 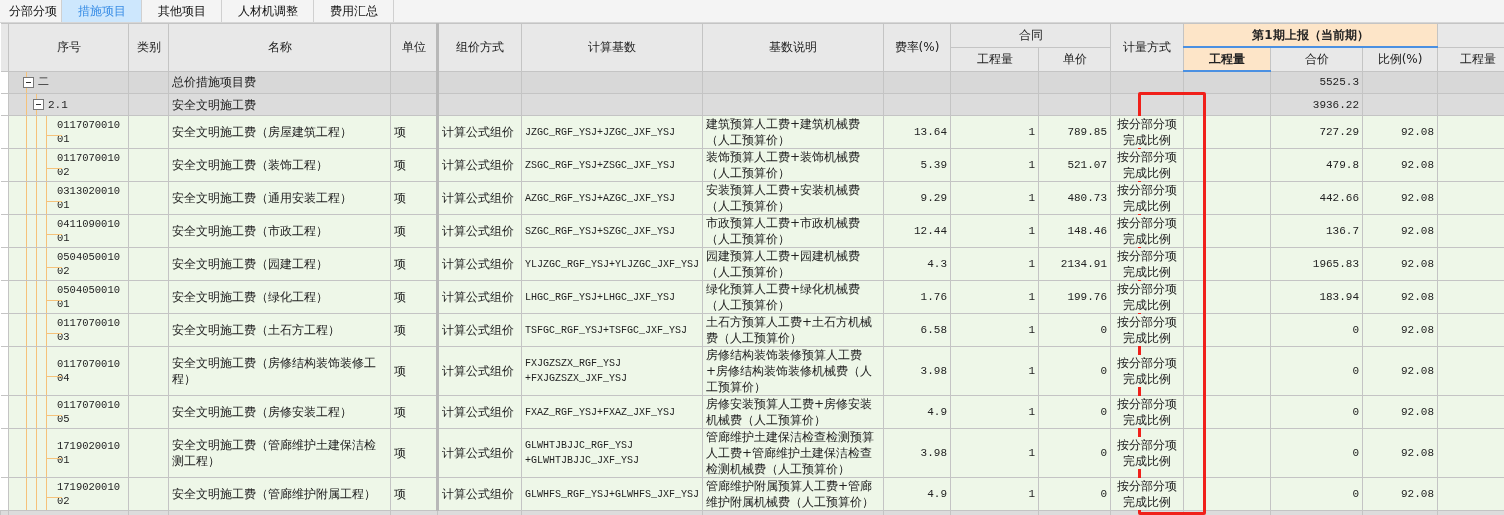 What do you see at coordinates (279, 412) in the screenshot?
I see `table-cell: 安全文明施工费（房修安装工程）` at bounding box center [279, 412].